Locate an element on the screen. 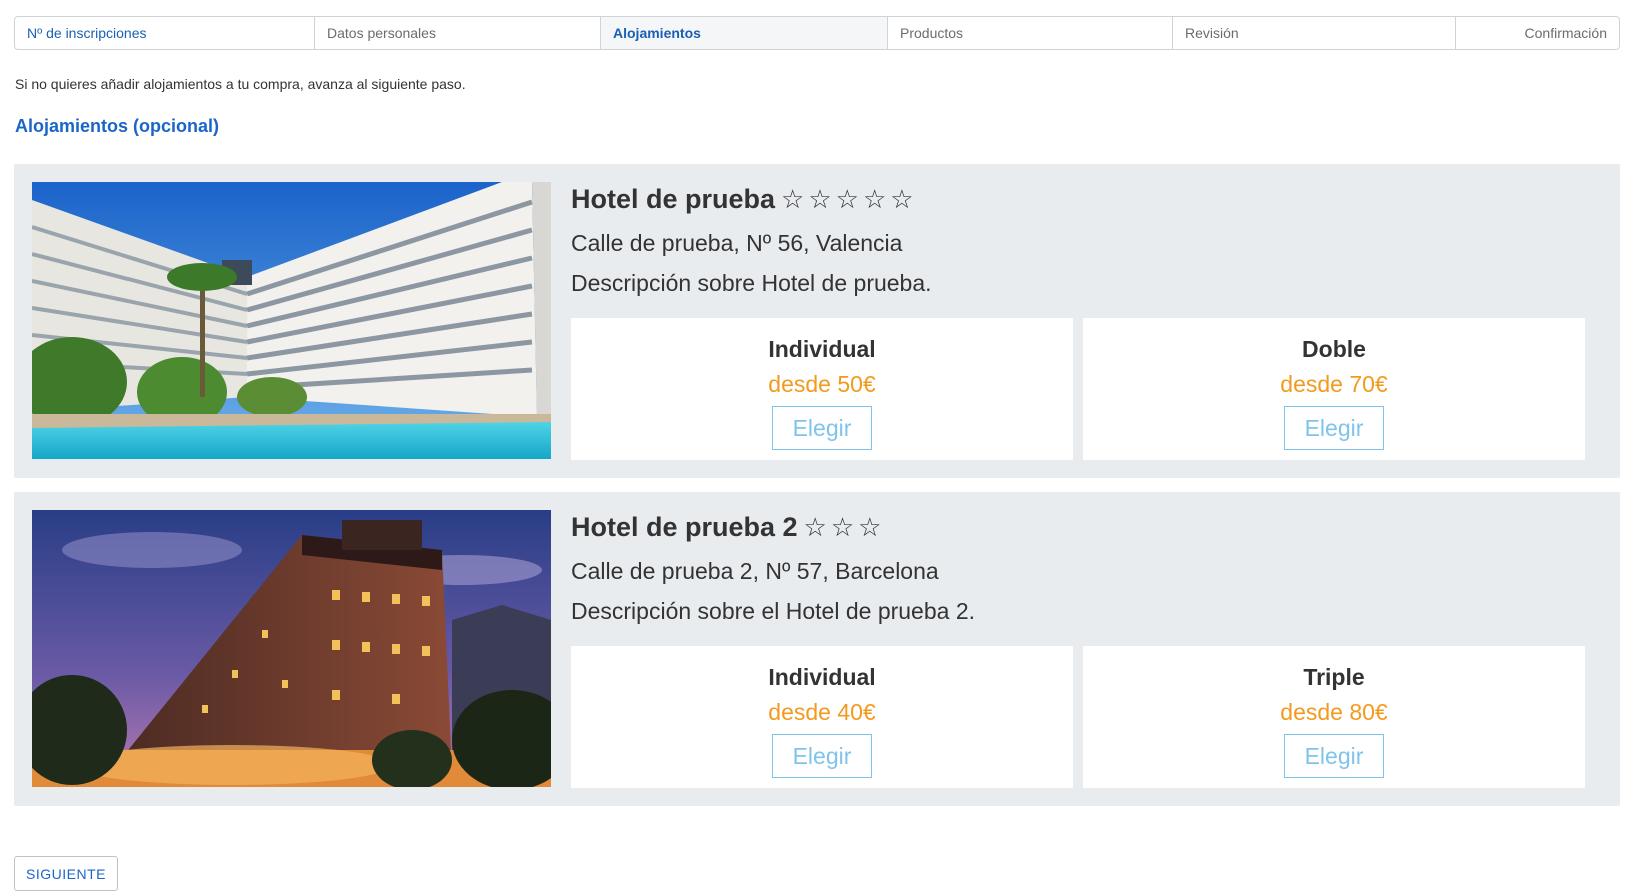 The width and height of the screenshot is (1634, 893). hotel-address: Calle de prueba, Nº 56, Valencia is located at coordinates (737, 243).